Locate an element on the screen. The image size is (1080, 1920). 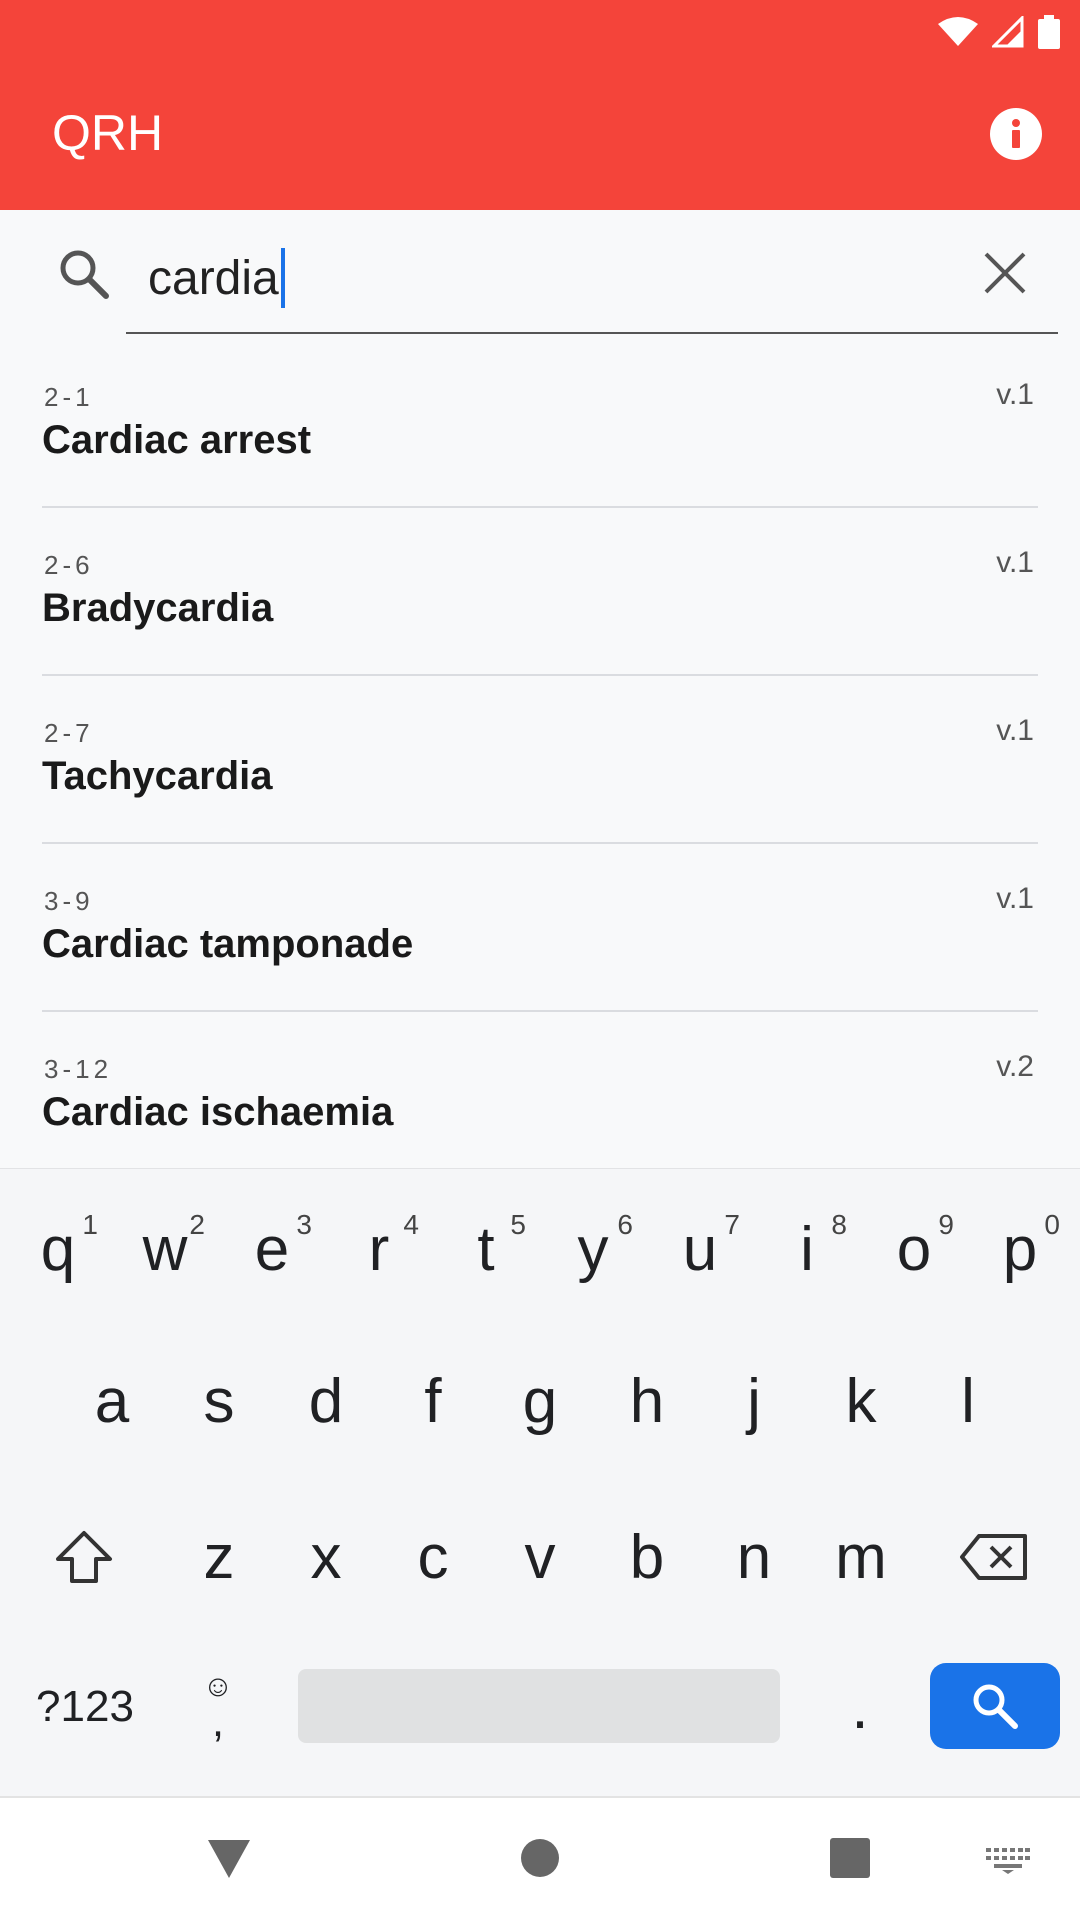
key-hint: 3 is located at coordinates (304, 1224).